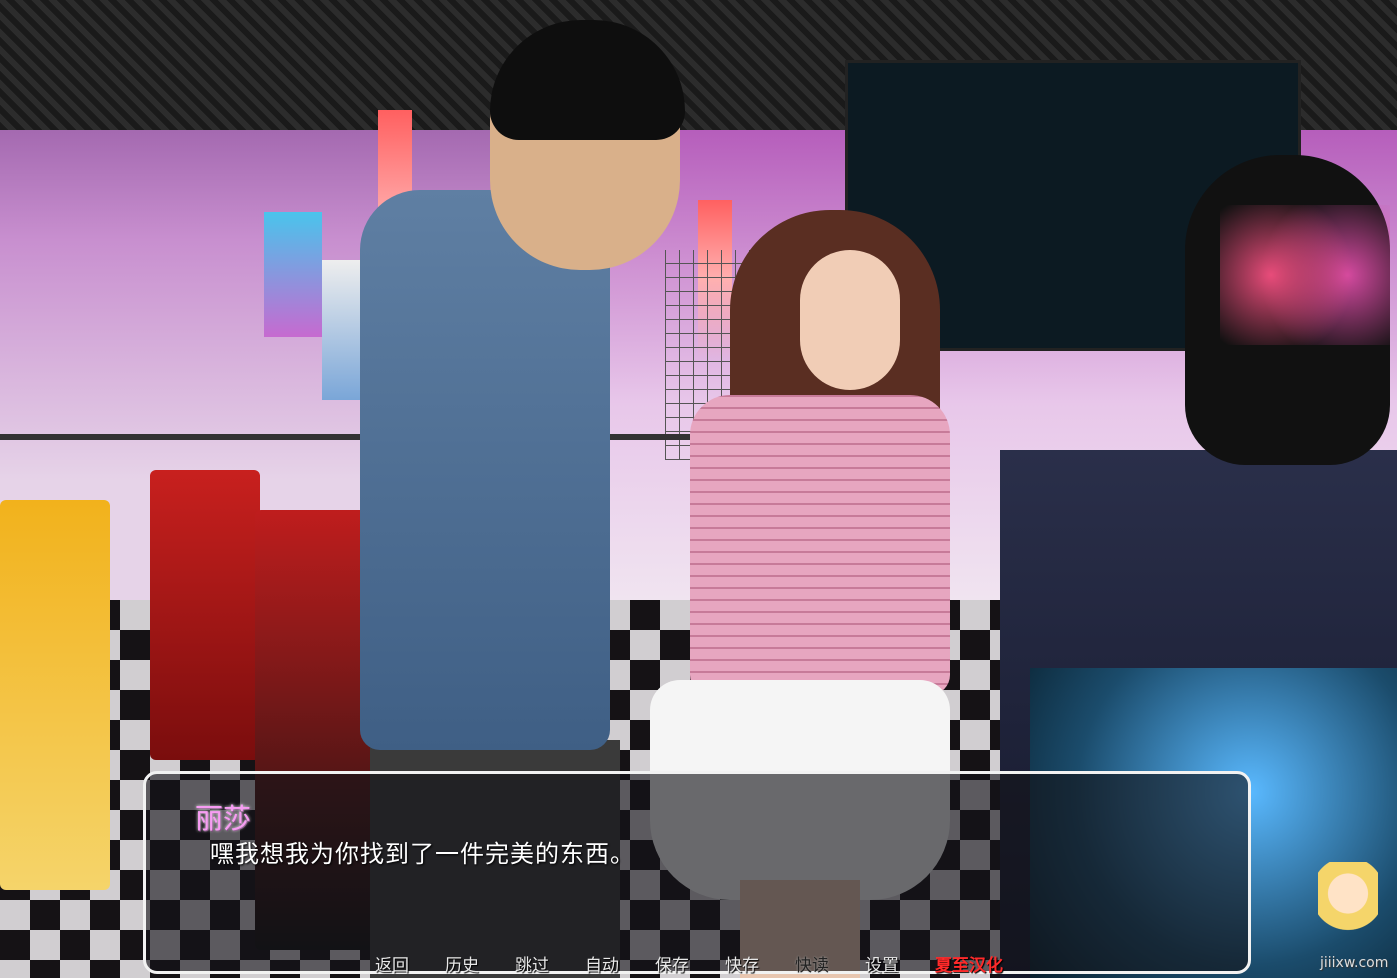 The image size is (1397, 978). I want to click on watermark-mascot-icon, so click(1348, 907).